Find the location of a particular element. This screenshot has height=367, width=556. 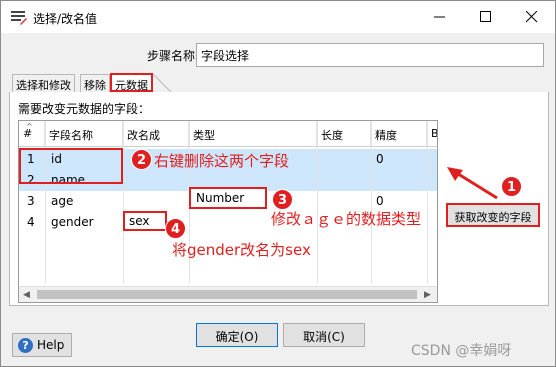

close-button is located at coordinates (532, 17).